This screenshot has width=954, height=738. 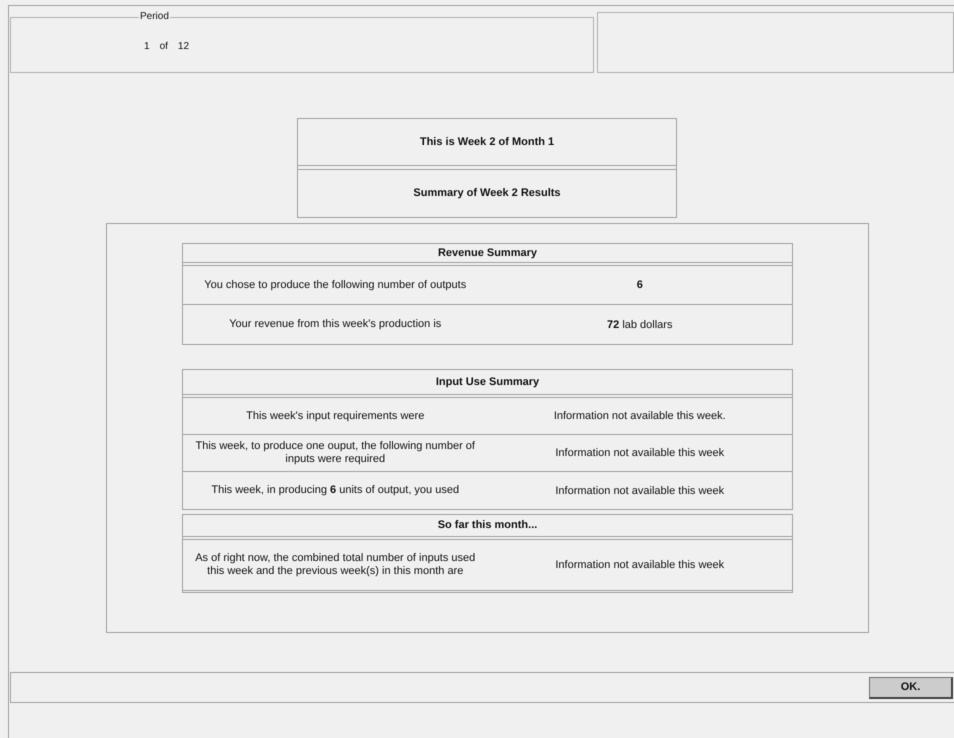 What do you see at coordinates (184, 47) in the screenshot?
I see `period-total: 12` at bounding box center [184, 47].